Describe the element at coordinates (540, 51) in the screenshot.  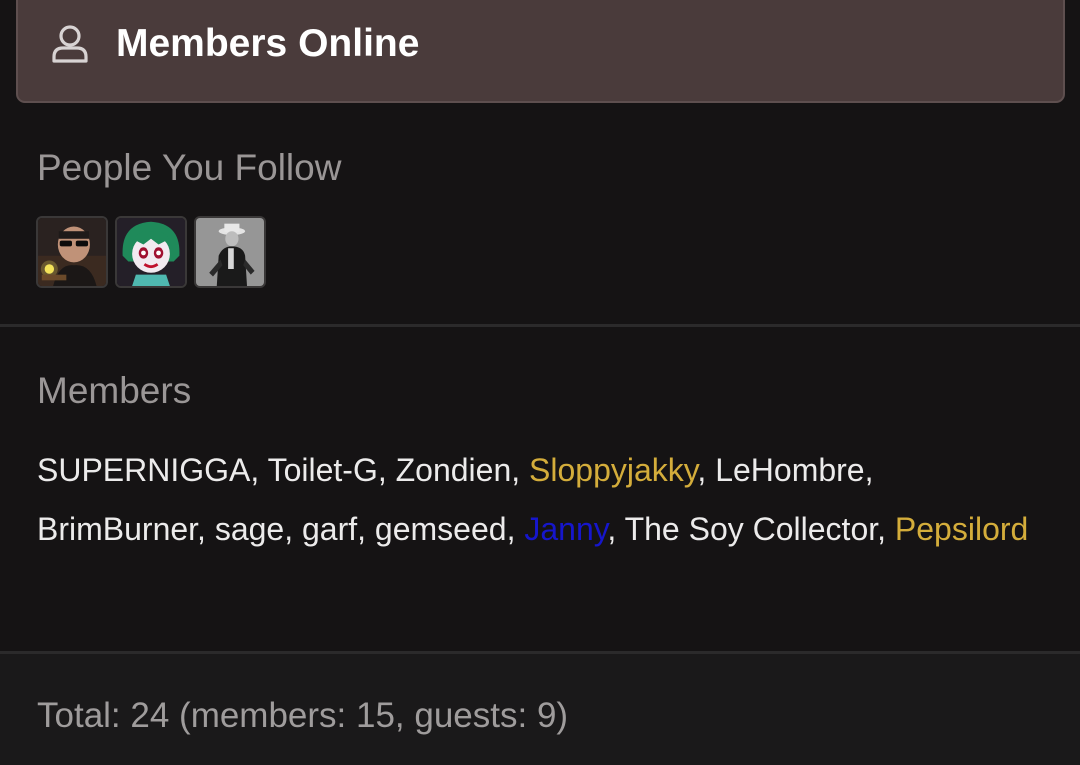
I see `widget-header: Members Online` at that location.